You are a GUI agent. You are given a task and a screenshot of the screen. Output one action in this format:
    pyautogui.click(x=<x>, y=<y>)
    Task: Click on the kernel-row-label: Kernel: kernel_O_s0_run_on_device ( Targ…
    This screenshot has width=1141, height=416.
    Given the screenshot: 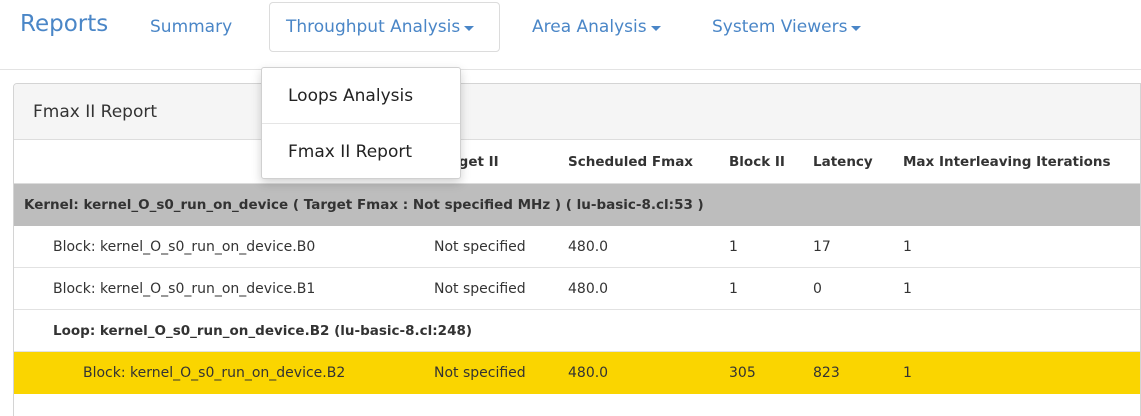 What is the action you would take?
    pyautogui.click(x=364, y=204)
    